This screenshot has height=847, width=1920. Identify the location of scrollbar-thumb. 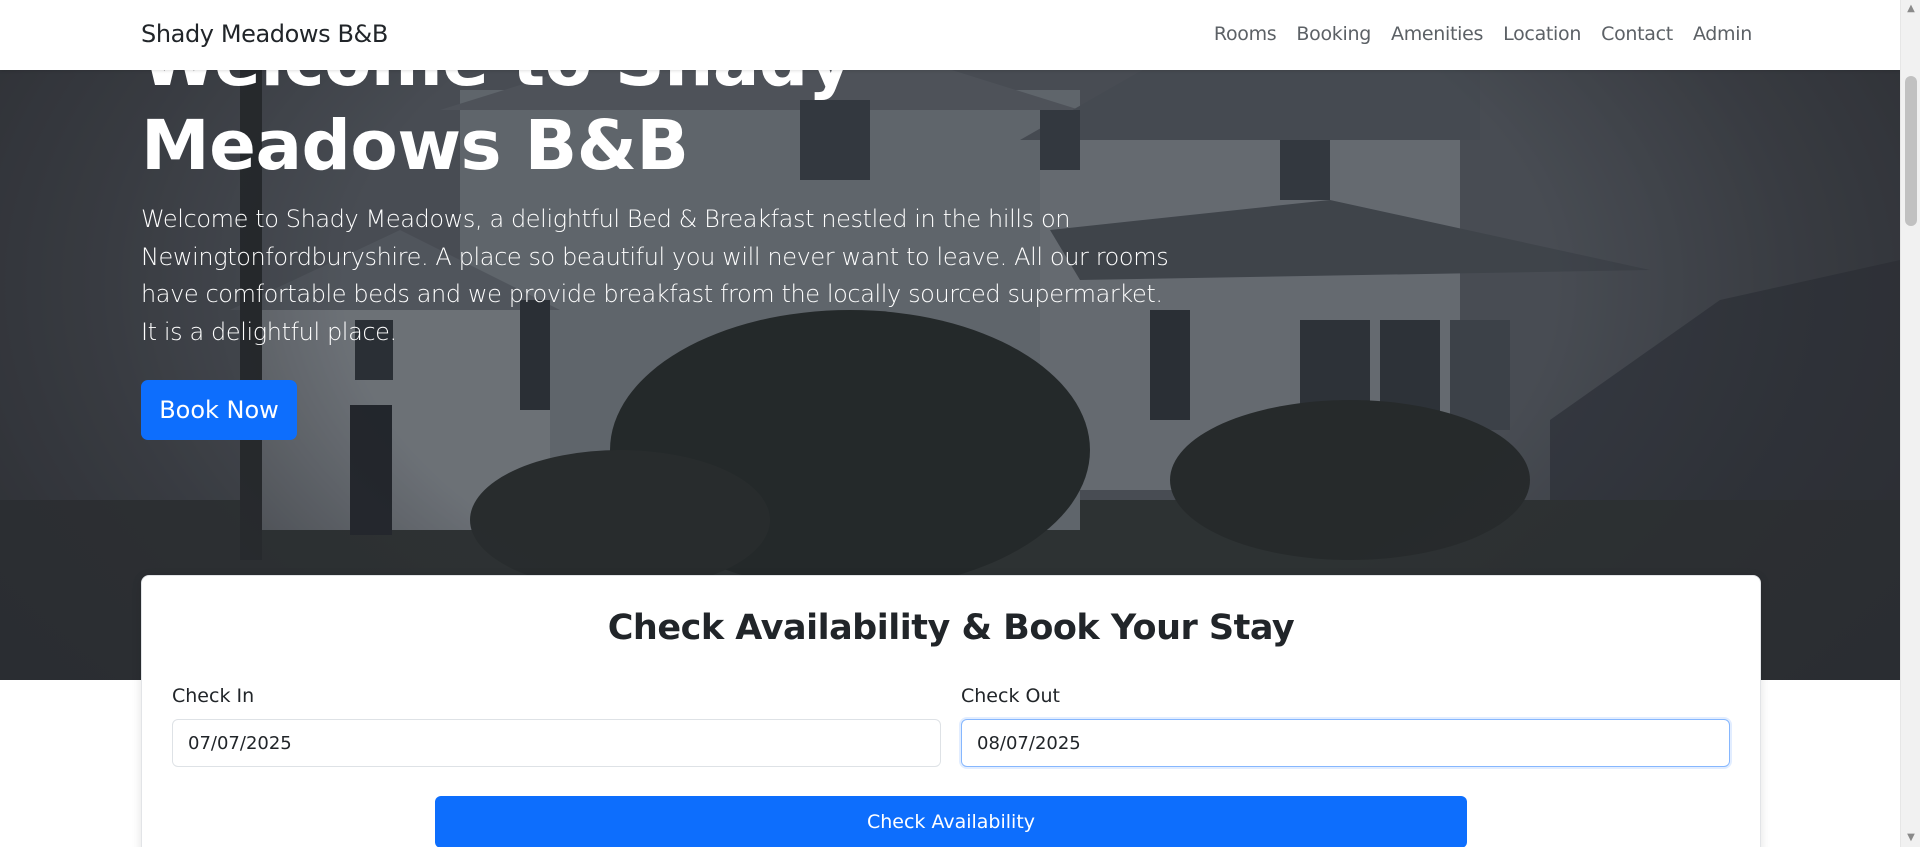
(1911, 151).